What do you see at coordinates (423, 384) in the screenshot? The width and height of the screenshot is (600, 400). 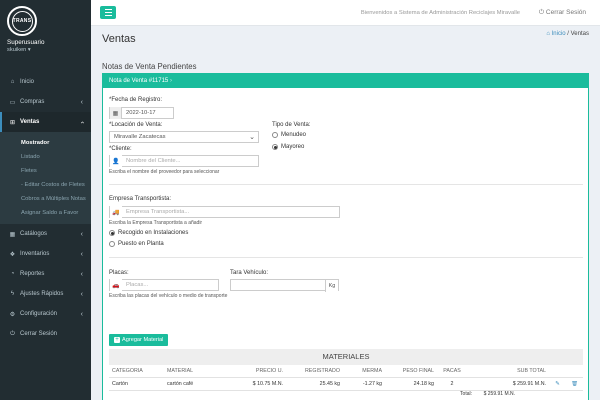 I see `cell-peso-final: 24.18 kg` at bounding box center [423, 384].